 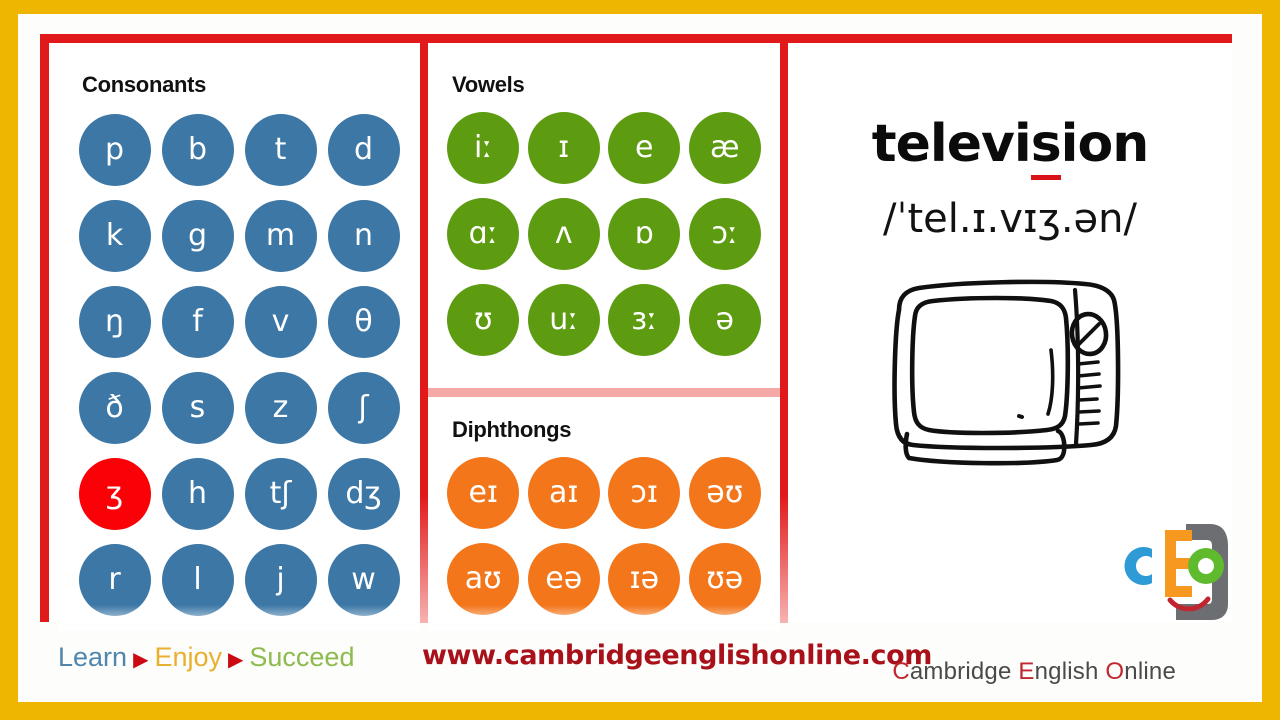 What do you see at coordinates (141, 660) in the screenshot?
I see `tagline-arrow-1: ▶` at bounding box center [141, 660].